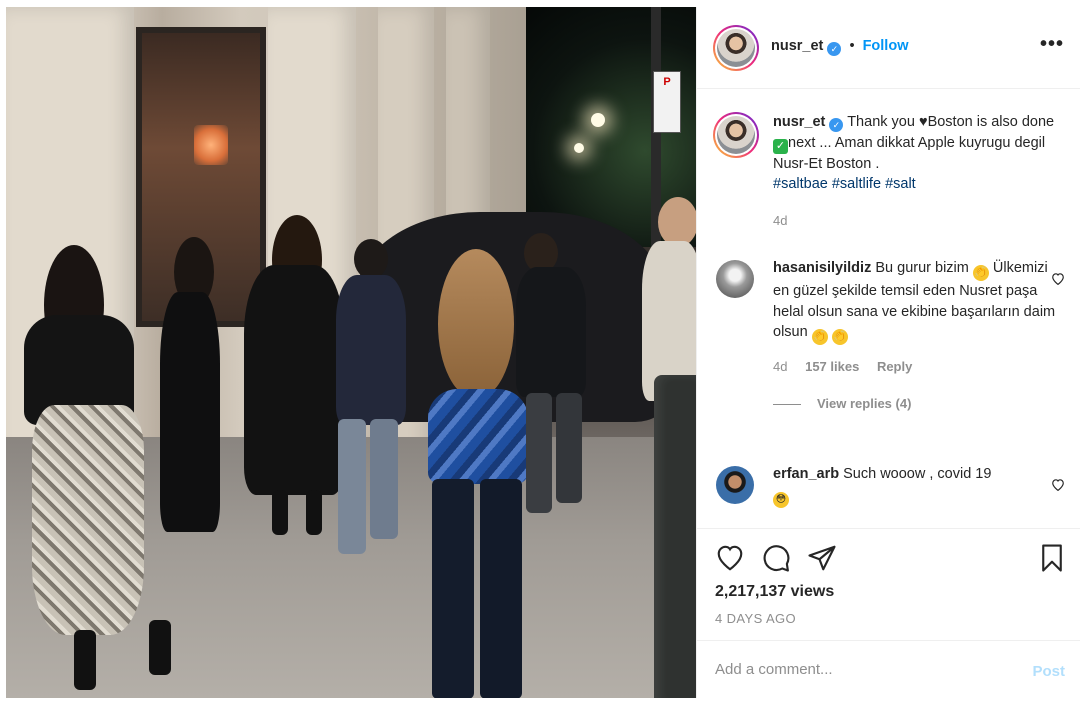 This screenshot has width=1080, height=702. Describe the element at coordinates (917, 474) in the screenshot. I see `comment-text-part: Such wooow , covid 19` at that location.